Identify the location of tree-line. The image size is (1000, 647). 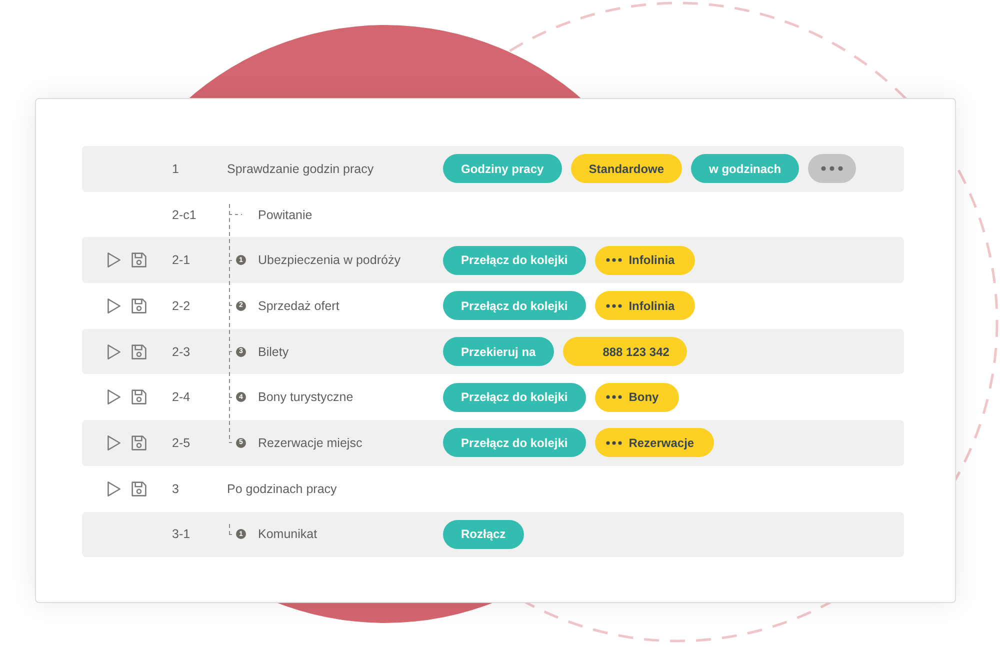
(229, 529).